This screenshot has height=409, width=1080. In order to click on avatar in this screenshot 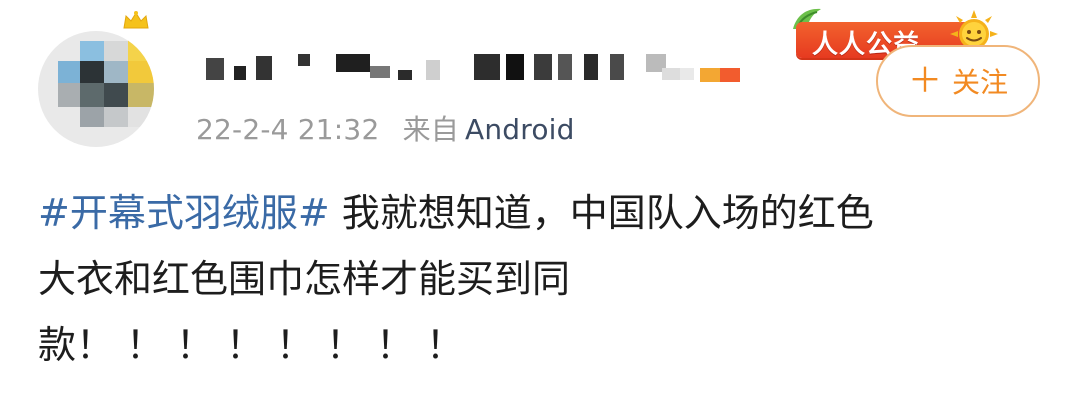, I will do `click(96, 89)`.